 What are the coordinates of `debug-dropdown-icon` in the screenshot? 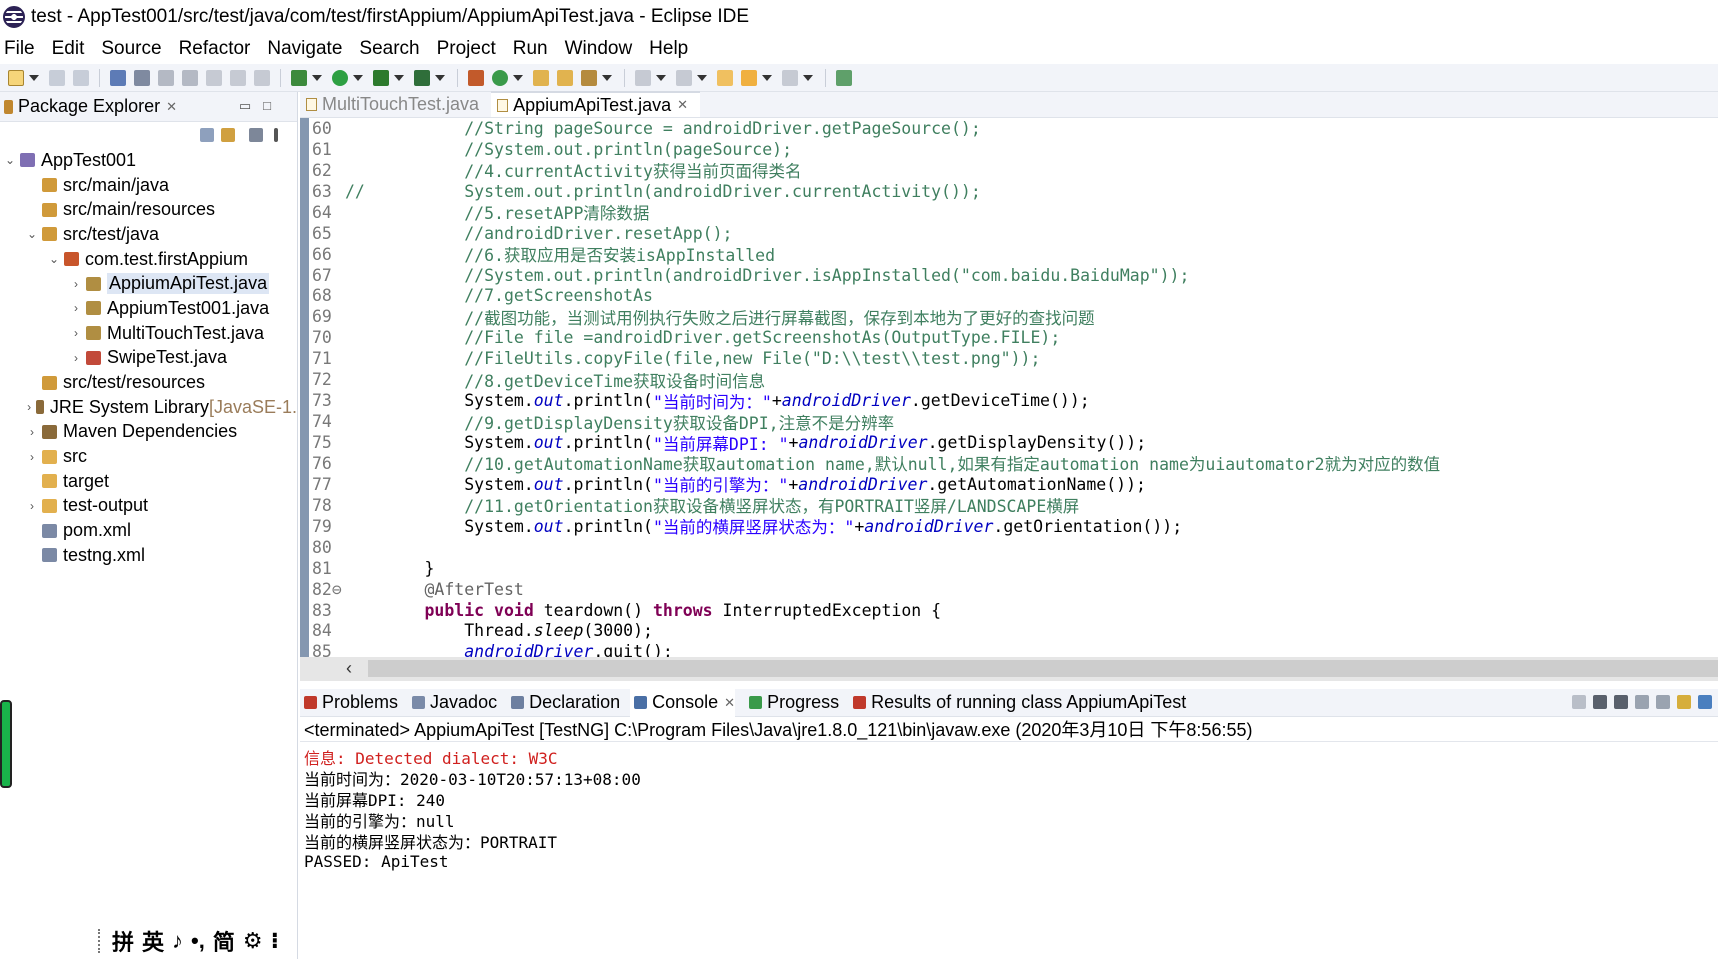 It's located at (317, 77).